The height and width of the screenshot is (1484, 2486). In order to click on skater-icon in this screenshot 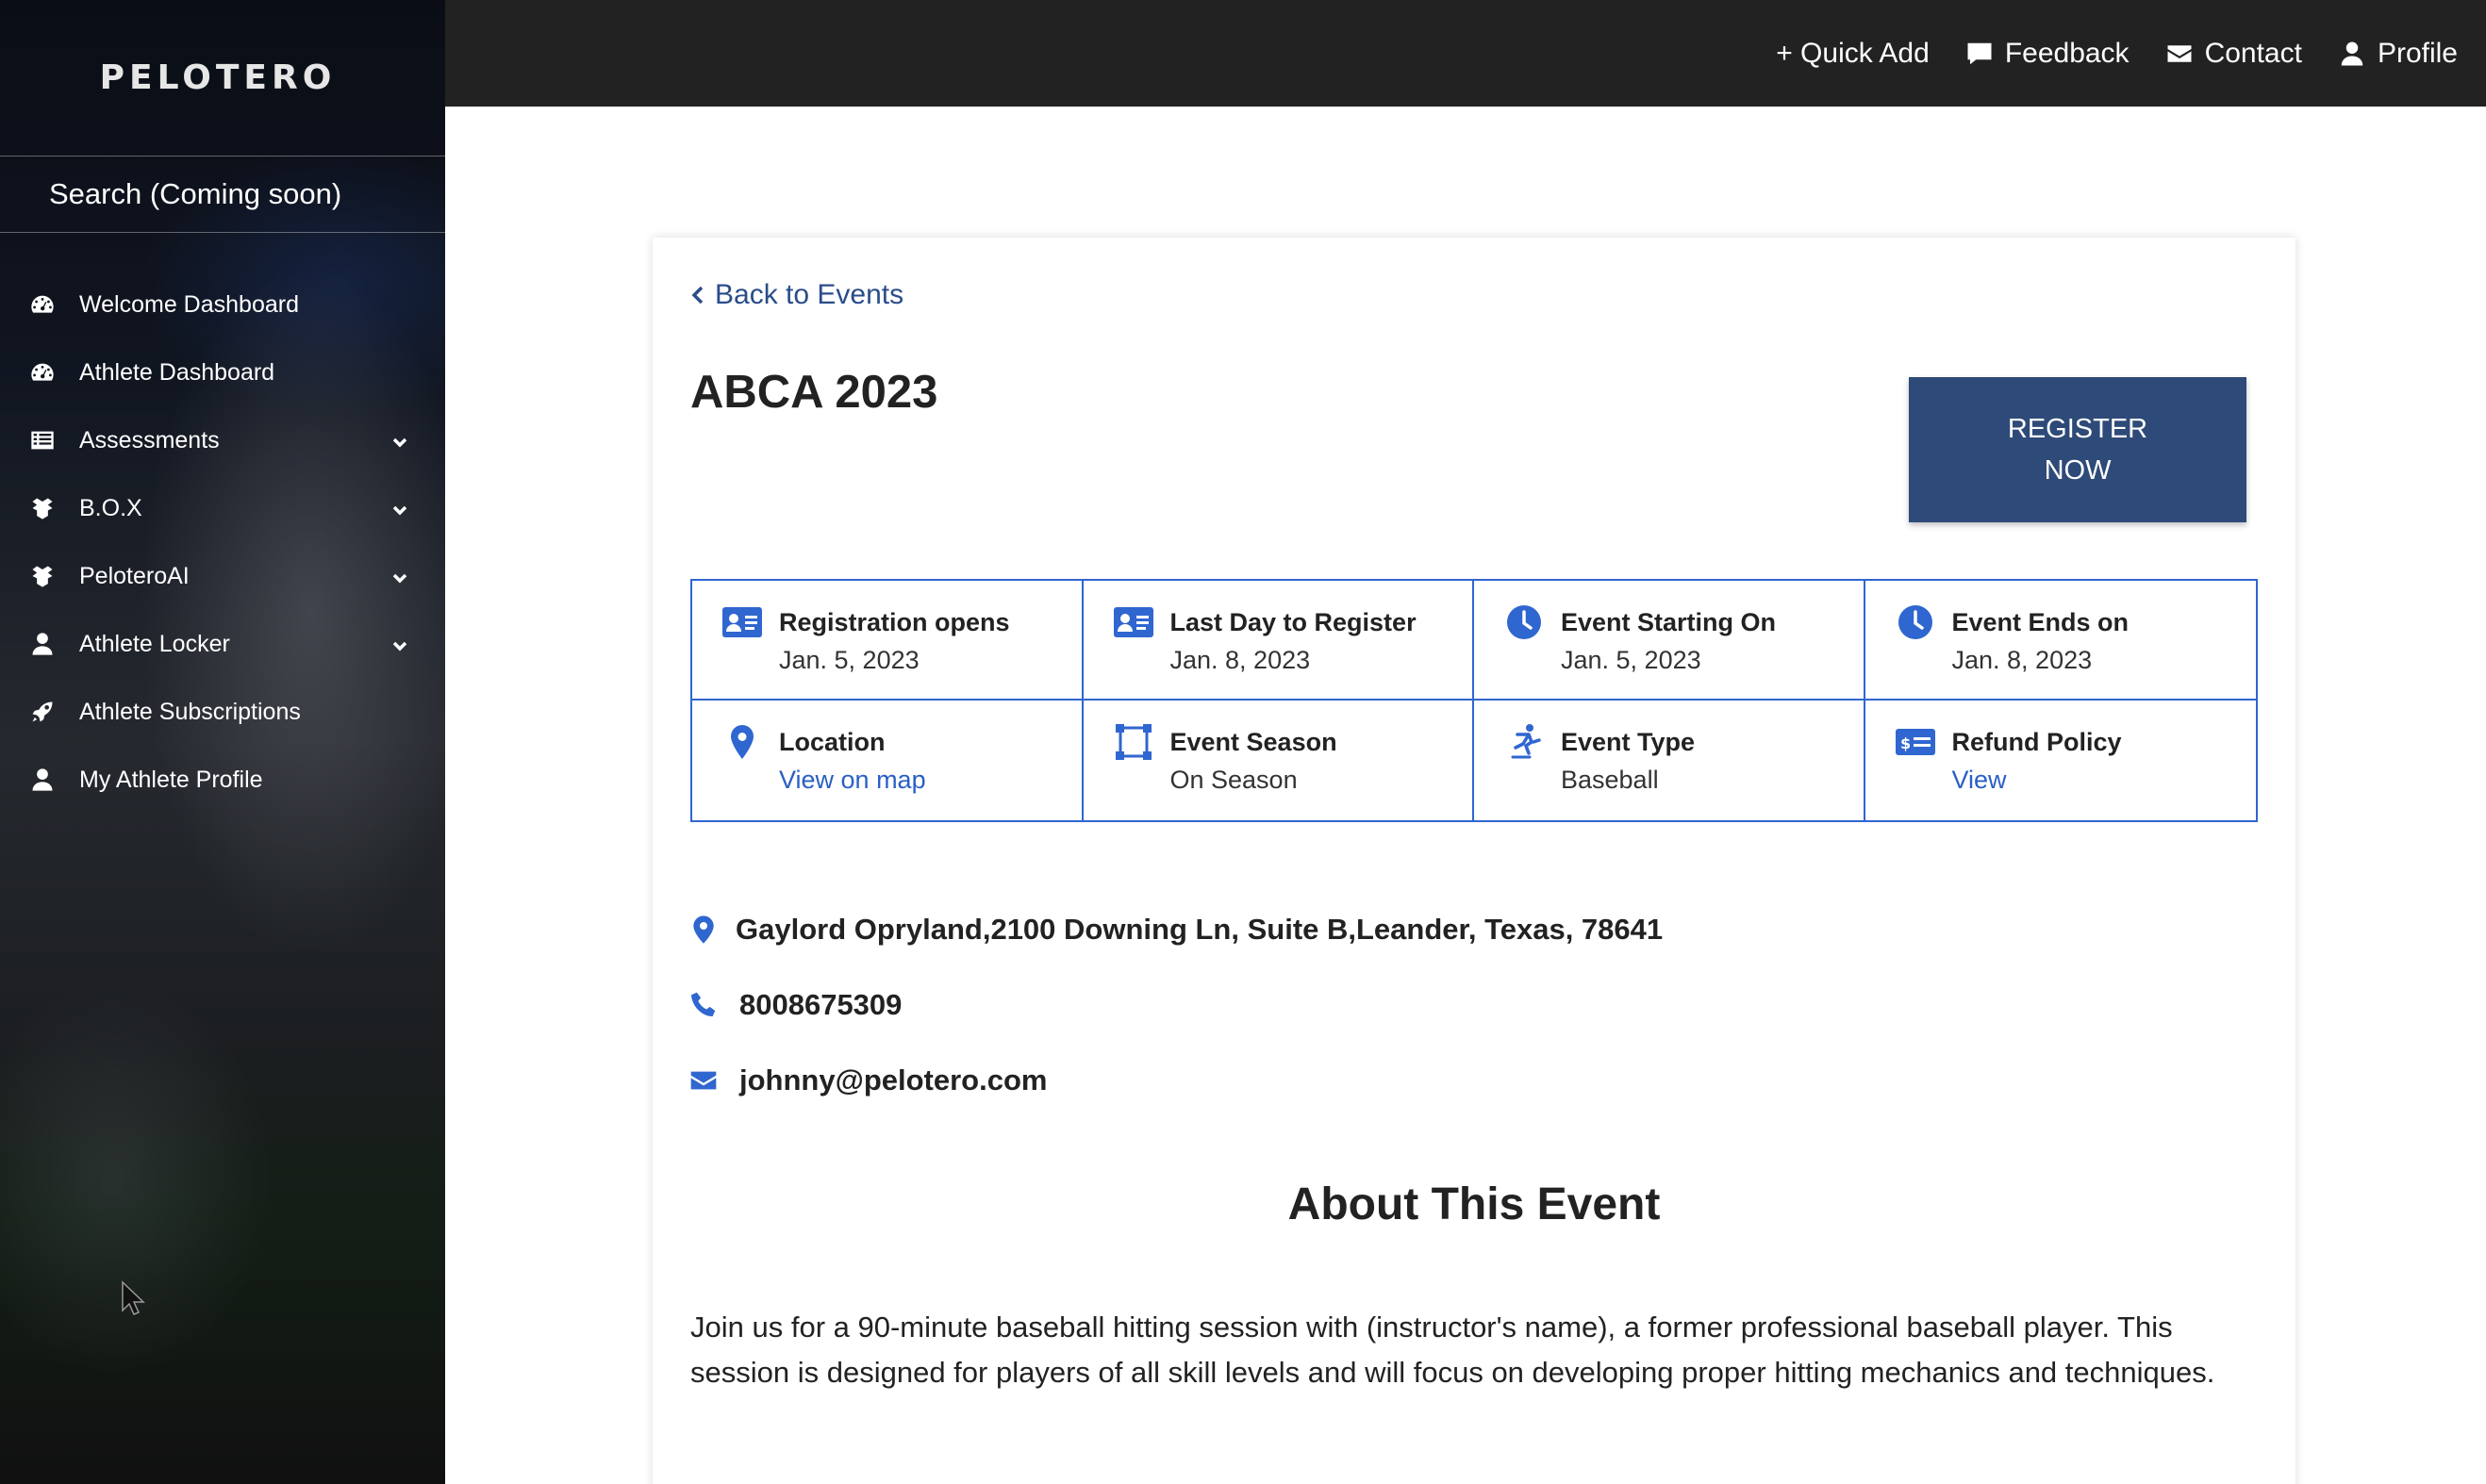, I will do `click(1524, 742)`.